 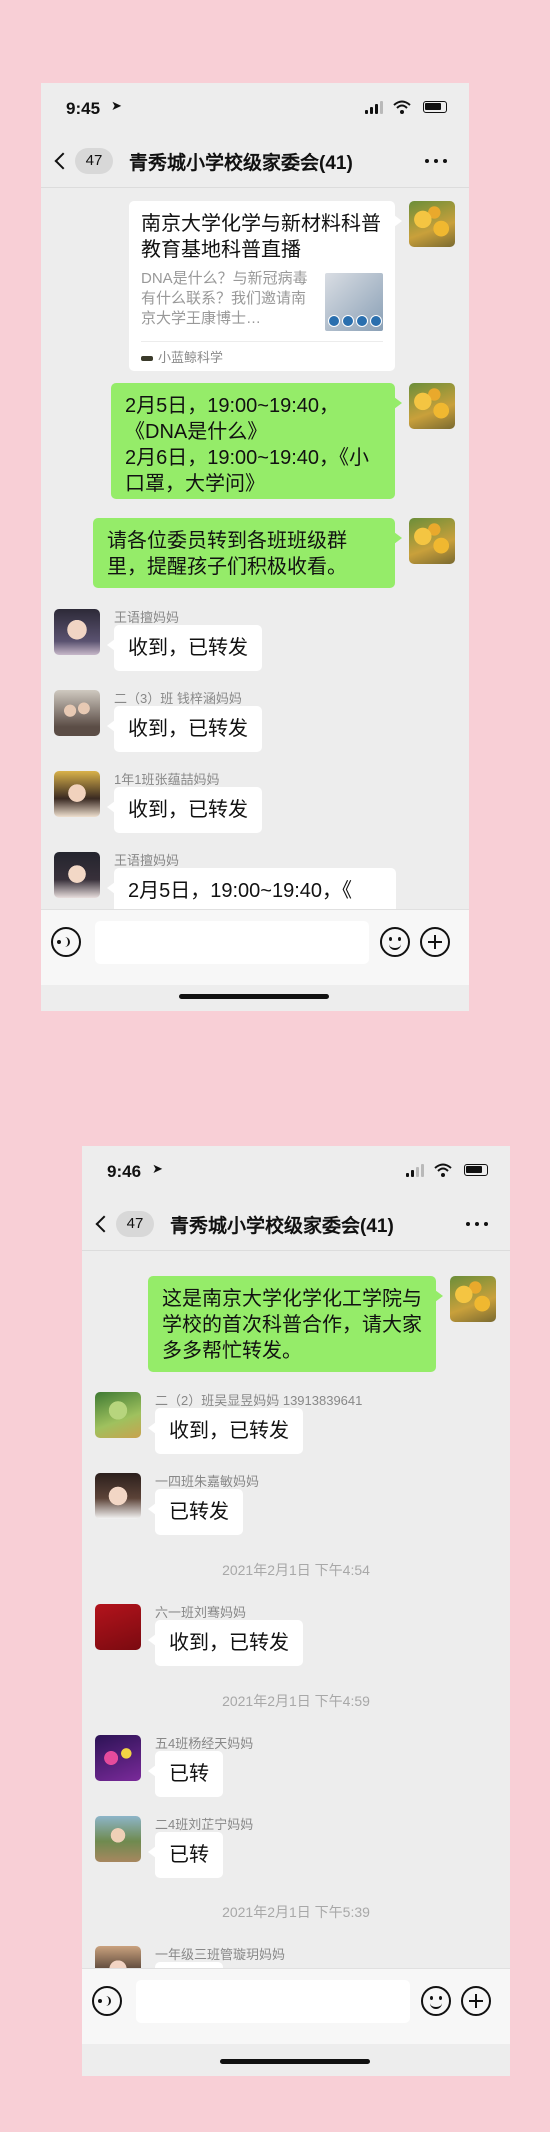 I want to click on sender-name: 二4班刘芷宁妈妈, so click(x=204, y=1824).